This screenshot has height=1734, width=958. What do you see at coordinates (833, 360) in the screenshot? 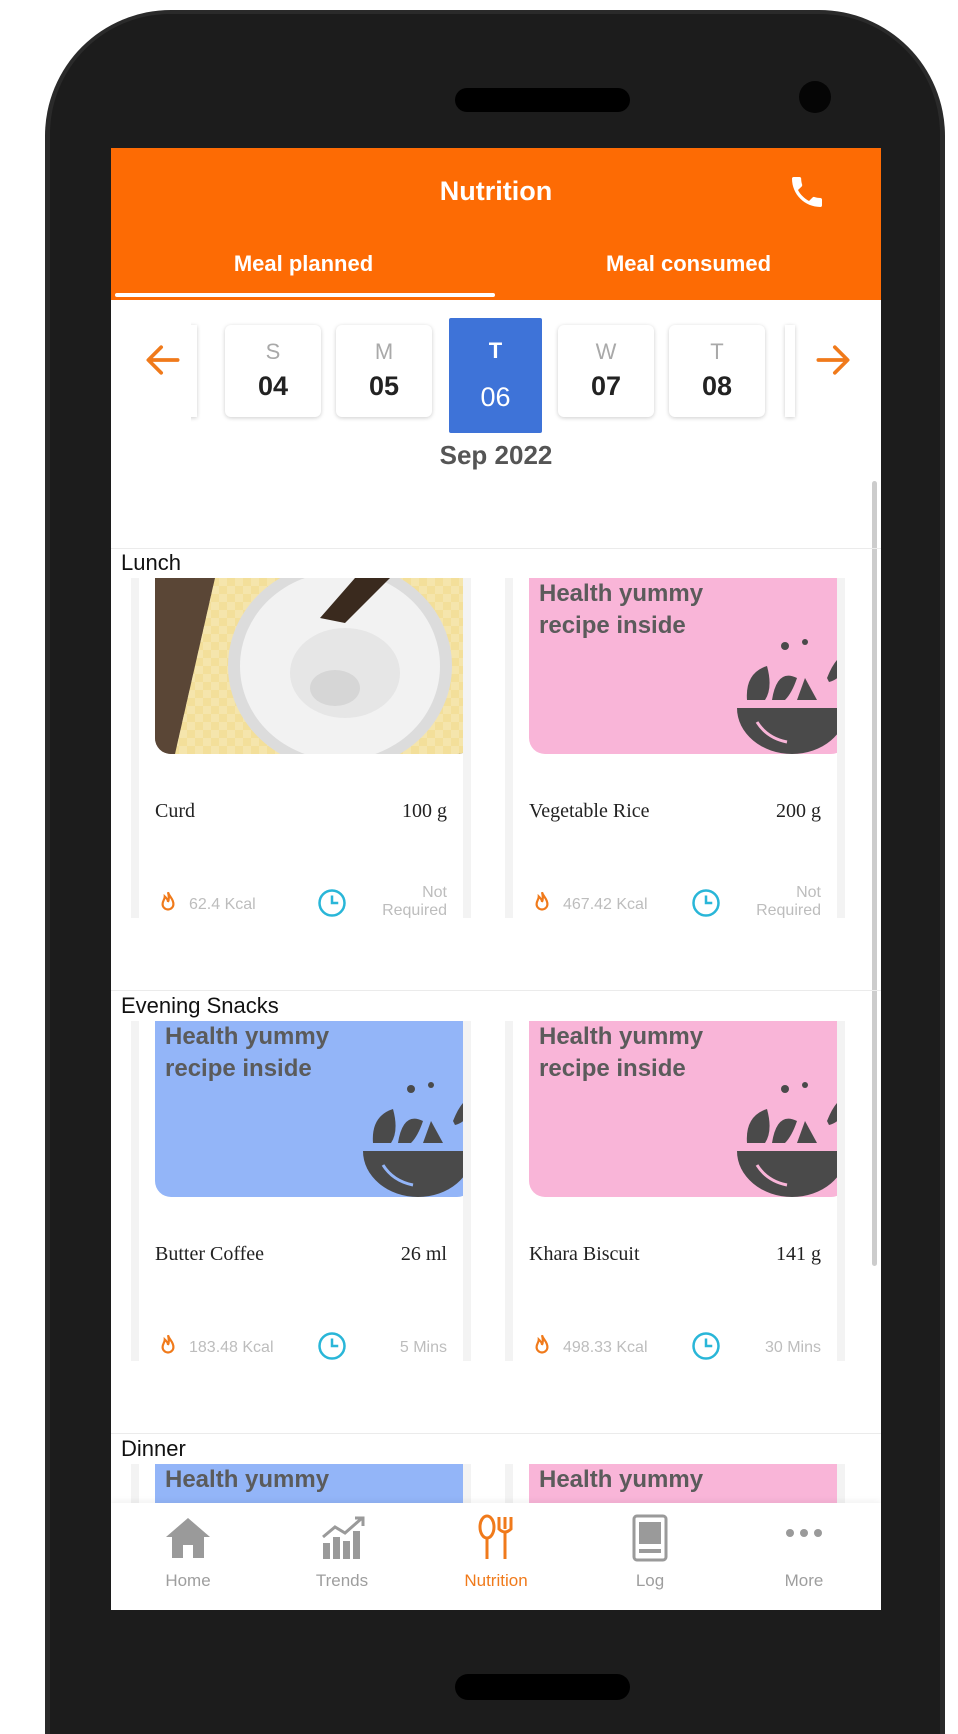
I see `next-week-arrow-icon` at bounding box center [833, 360].